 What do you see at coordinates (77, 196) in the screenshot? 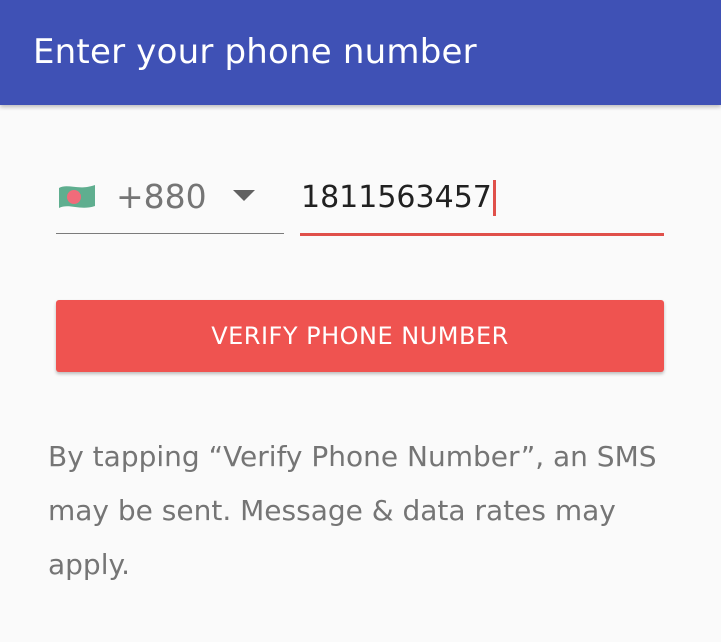
I see `bangladesh-flag-icon` at bounding box center [77, 196].